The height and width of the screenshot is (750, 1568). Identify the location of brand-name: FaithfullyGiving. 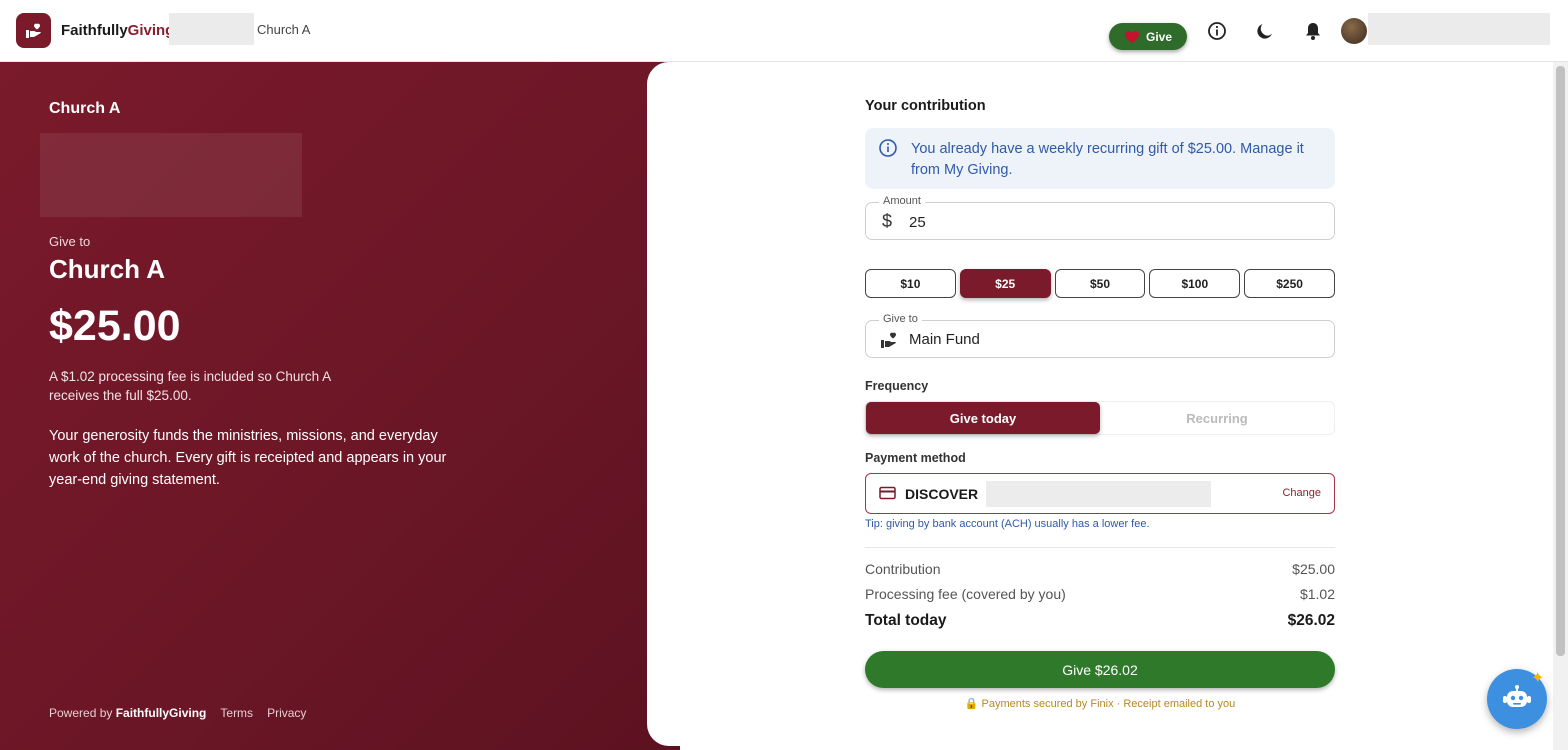
(115, 30).